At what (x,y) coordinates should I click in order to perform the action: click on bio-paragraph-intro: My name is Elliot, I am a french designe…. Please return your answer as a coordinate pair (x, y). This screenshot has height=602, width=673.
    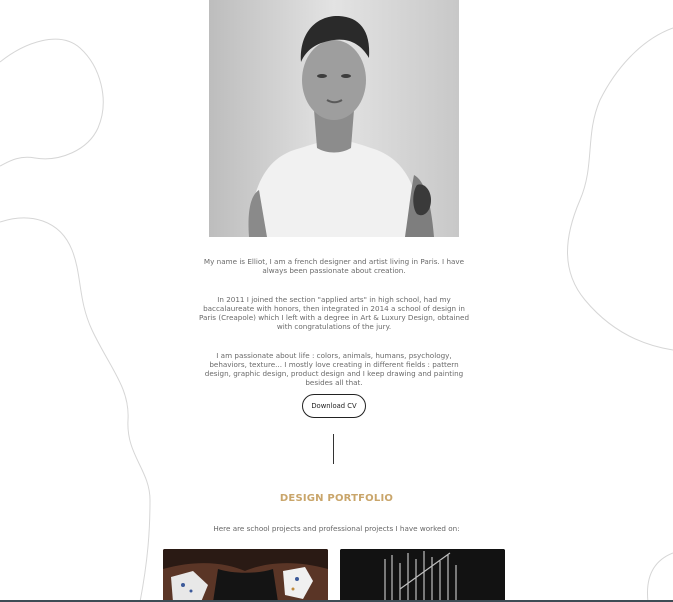
    Looking at the image, I should click on (334, 266).